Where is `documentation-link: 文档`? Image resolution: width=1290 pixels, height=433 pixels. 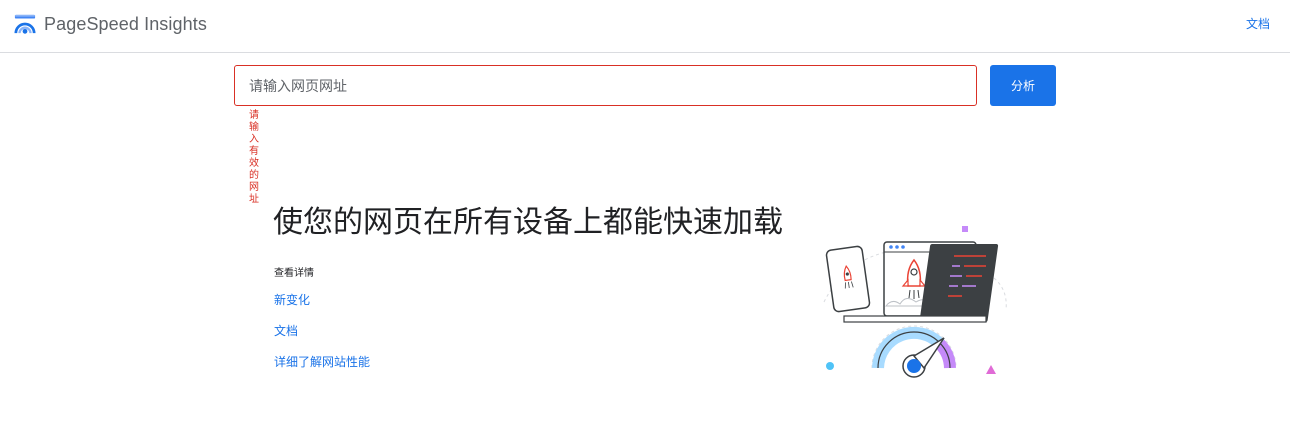
documentation-link: 文档 is located at coordinates (286, 331).